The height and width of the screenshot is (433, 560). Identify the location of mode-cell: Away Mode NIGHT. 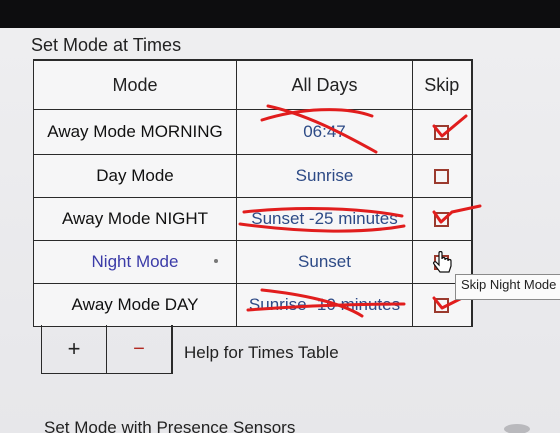
(135, 219).